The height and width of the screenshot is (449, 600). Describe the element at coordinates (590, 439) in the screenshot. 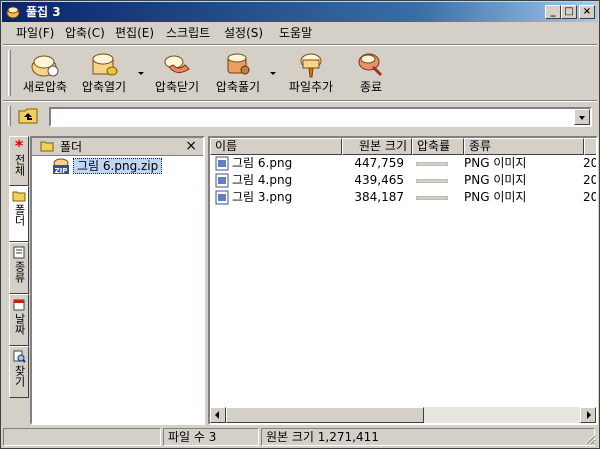

I see `resize-grip-icon` at that location.